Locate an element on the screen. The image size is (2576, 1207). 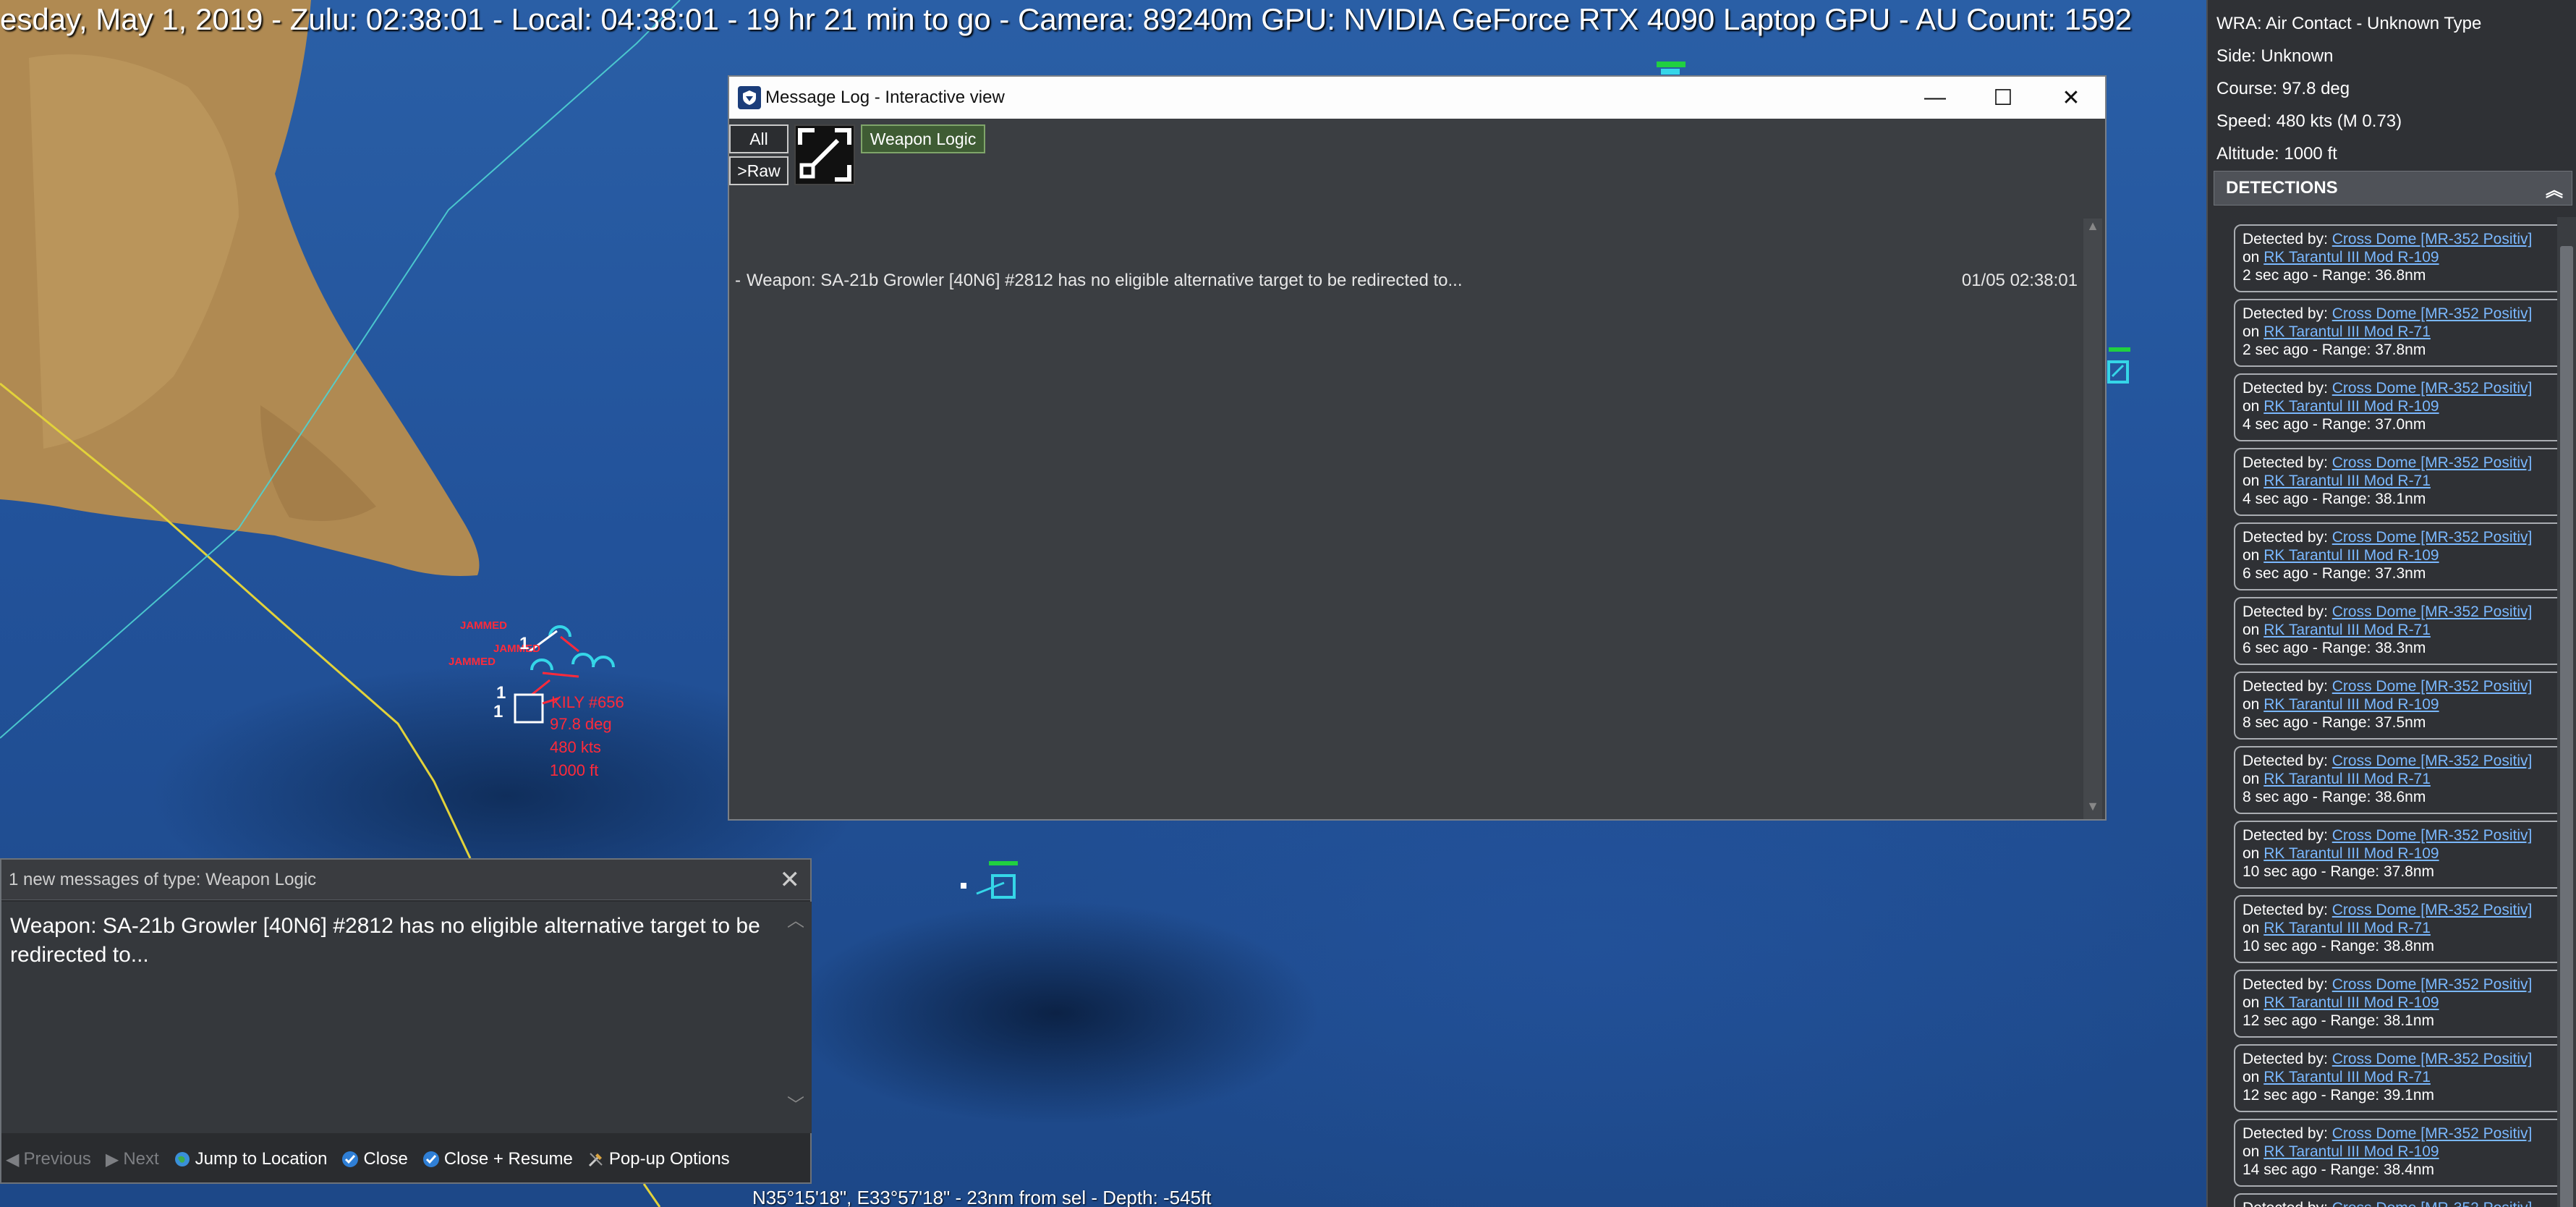
previous-button: ◀ Previous is located at coordinates (48, 1159).